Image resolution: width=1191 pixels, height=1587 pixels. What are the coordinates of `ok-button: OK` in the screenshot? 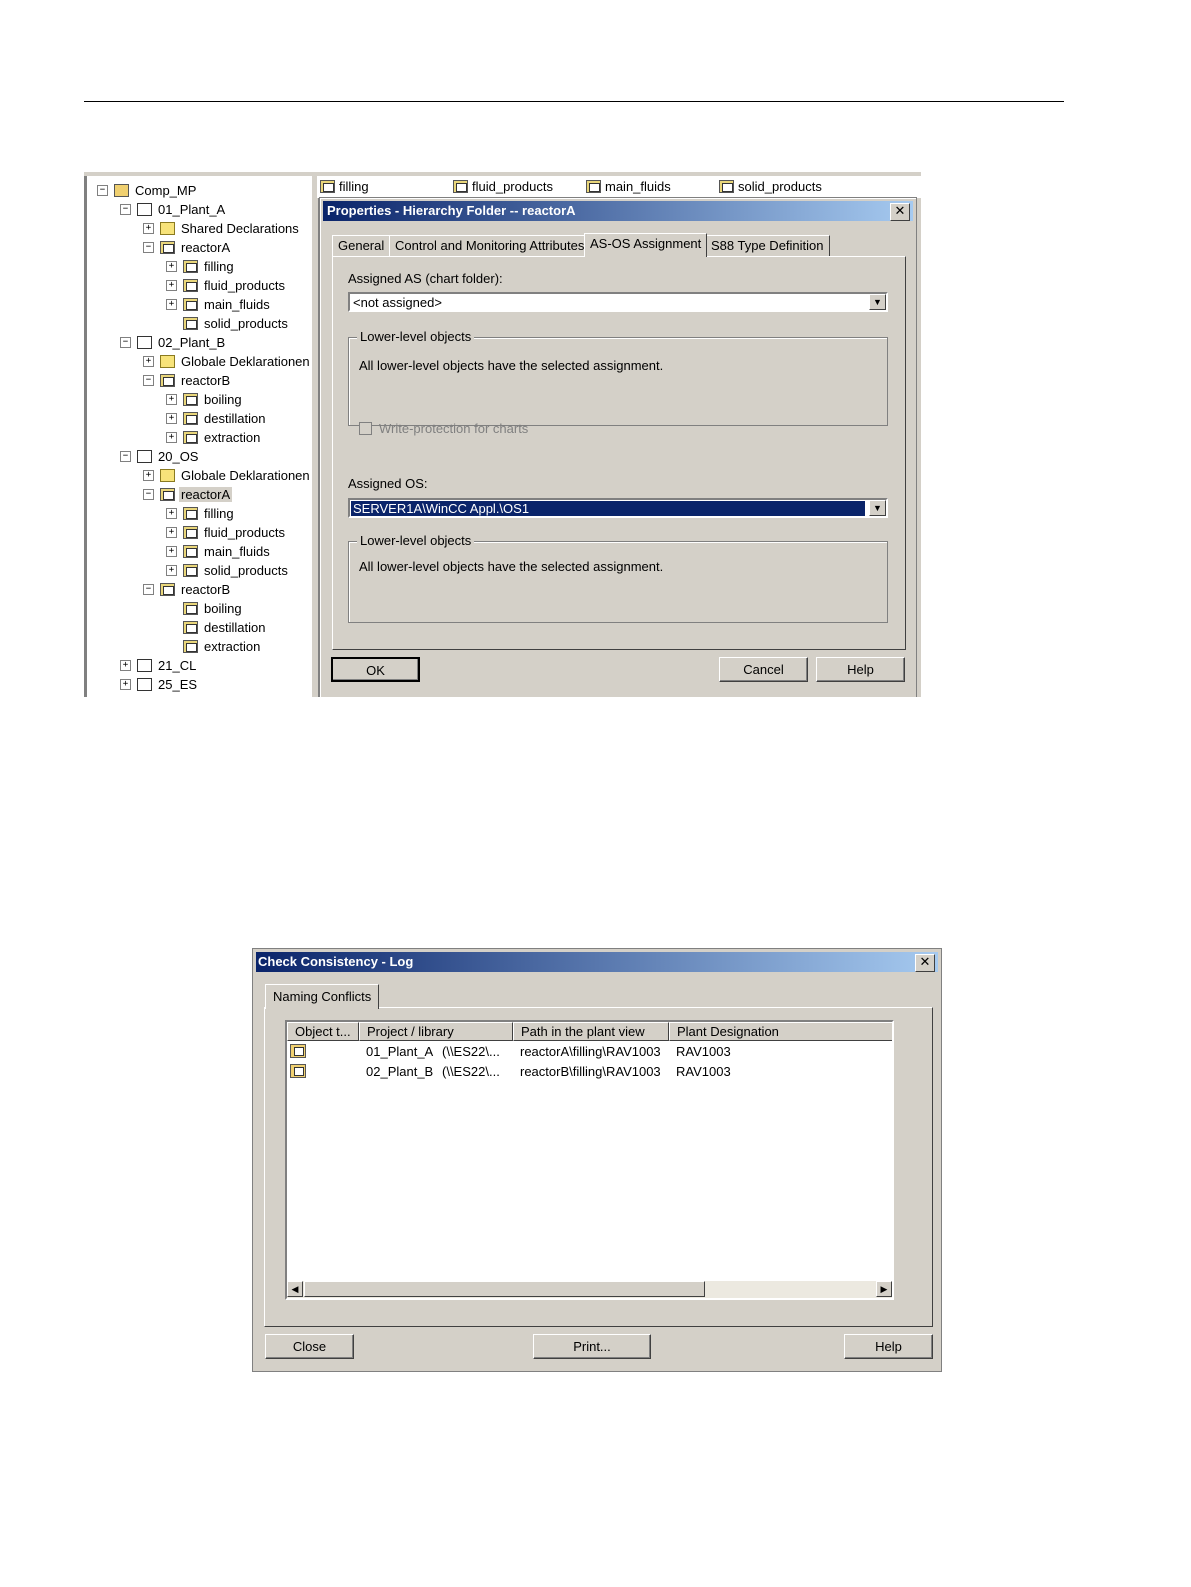 It's located at (375, 669).